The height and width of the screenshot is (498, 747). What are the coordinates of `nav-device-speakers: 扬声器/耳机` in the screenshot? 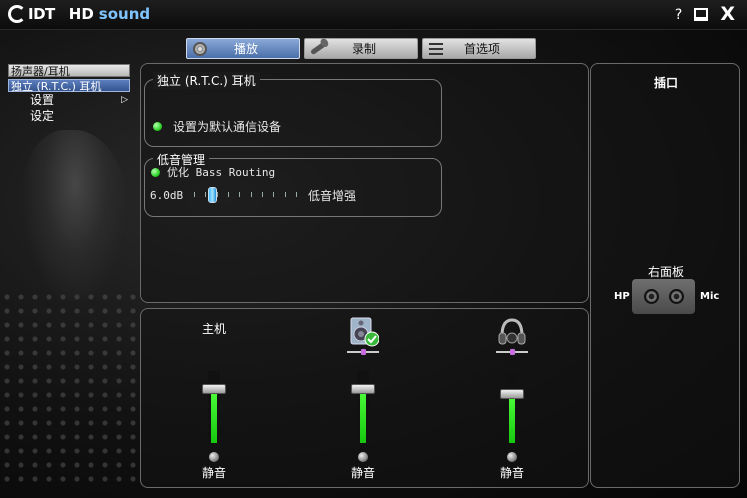 It's located at (69, 71).